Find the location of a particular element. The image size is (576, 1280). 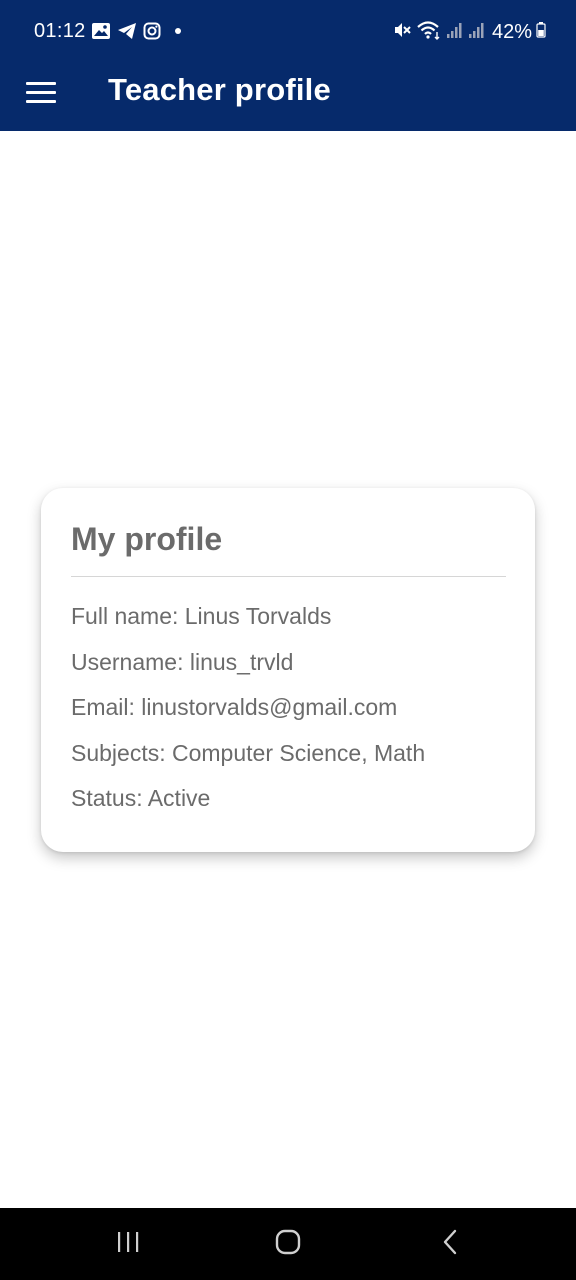

back-icon is located at coordinates (450, 1244).